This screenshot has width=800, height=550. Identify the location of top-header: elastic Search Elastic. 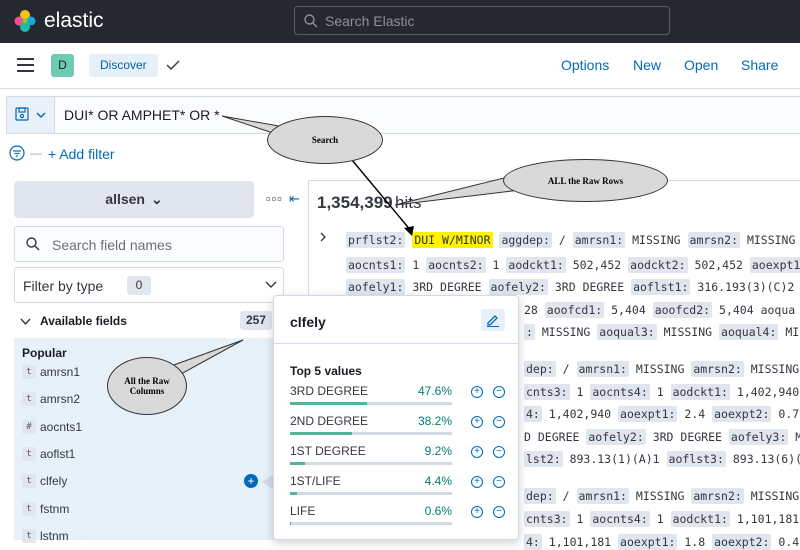
(400, 21).